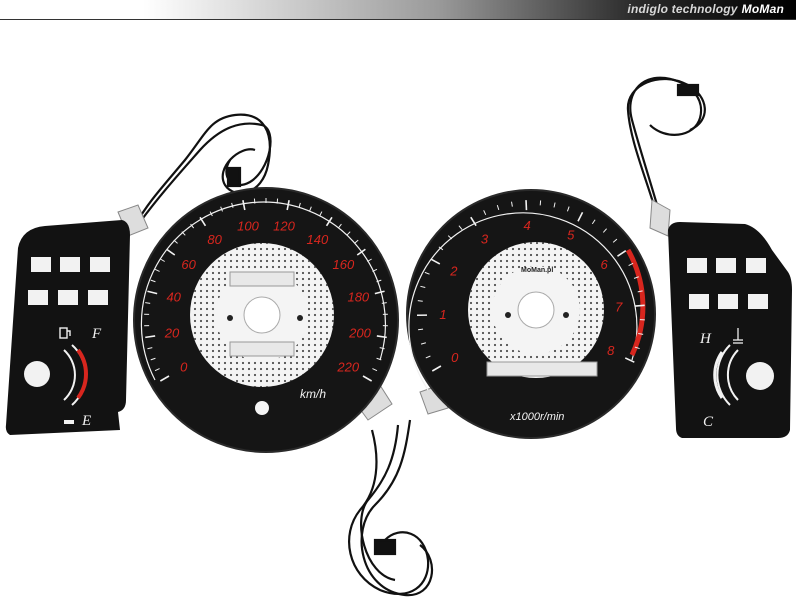  What do you see at coordinates (390, 508) in the screenshot?
I see `wire-bottom` at bounding box center [390, 508].